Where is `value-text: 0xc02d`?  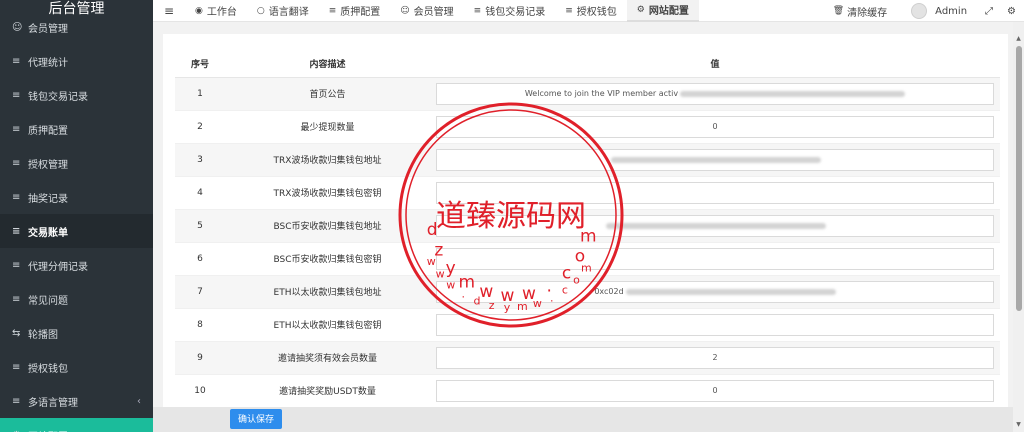 value-text: 0xc02d is located at coordinates (609, 291).